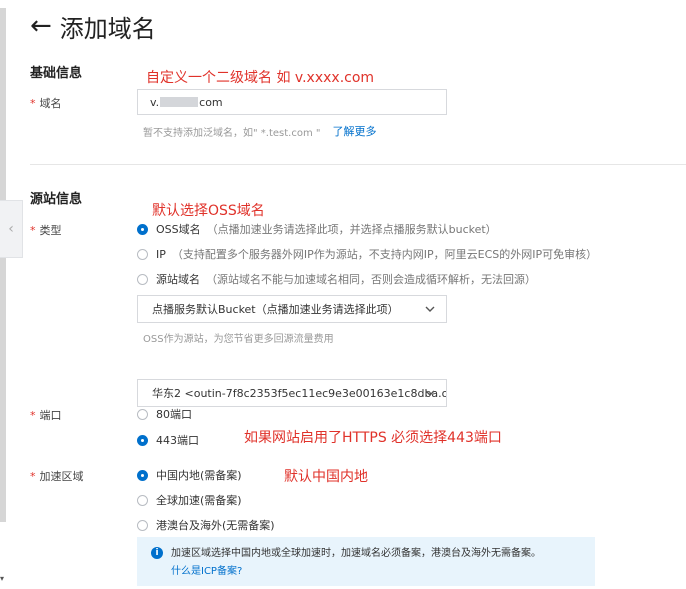 Image resolution: width=686 pixels, height=589 pixels. I want to click on info-text: 加速区域选择中国内地或全球加速时，加速域名必须备案，港澳台及海外无需备案。, so click(356, 553).